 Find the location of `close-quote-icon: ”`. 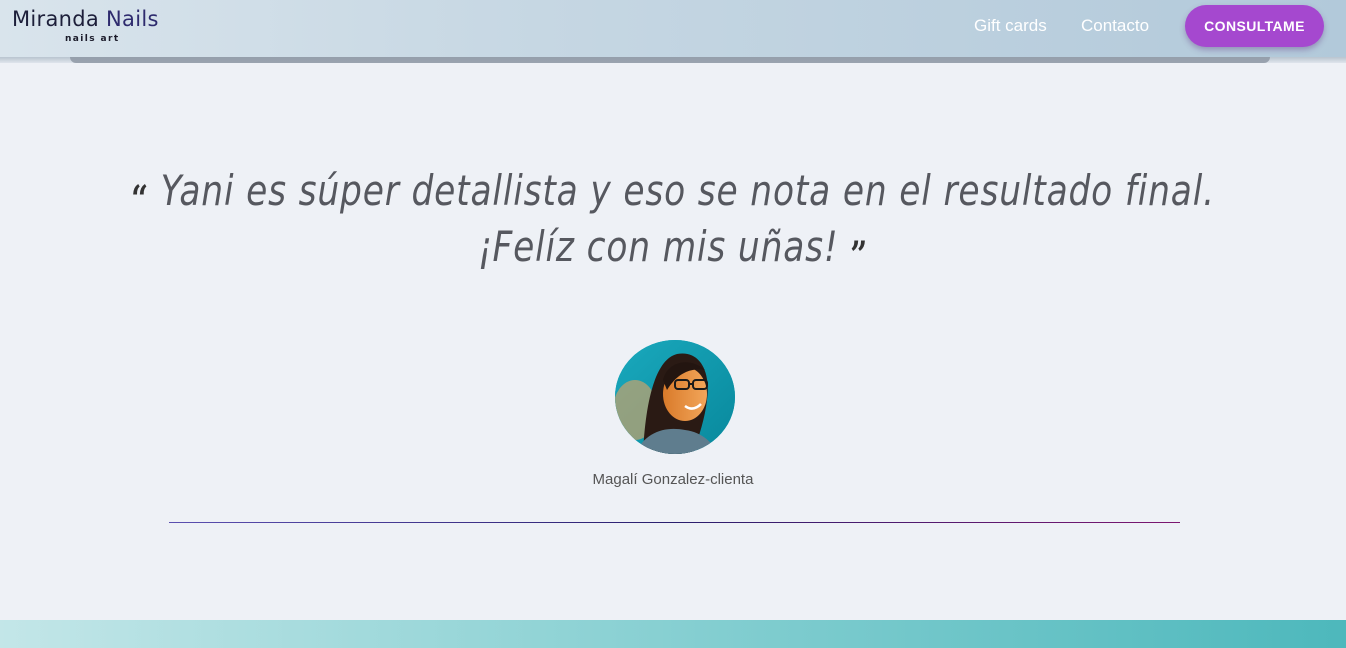

close-quote-icon: ” is located at coordinates (859, 255).